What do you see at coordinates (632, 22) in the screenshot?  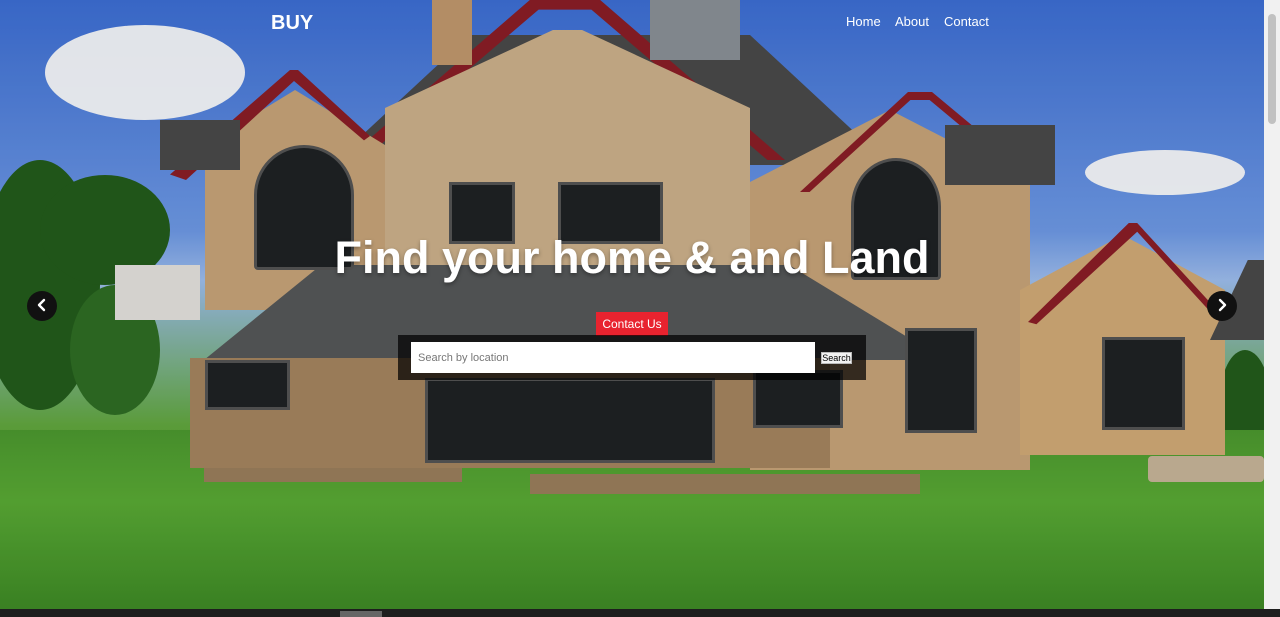 I see `navbar: BUY Home About Contact` at bounding box center [632, 22].